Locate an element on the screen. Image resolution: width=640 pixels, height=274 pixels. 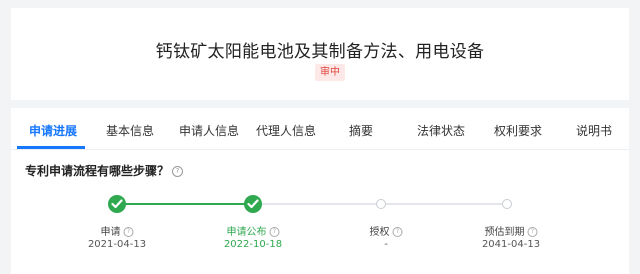
tab-application-progress: 申请进展 is located at coordinates (53, 130).